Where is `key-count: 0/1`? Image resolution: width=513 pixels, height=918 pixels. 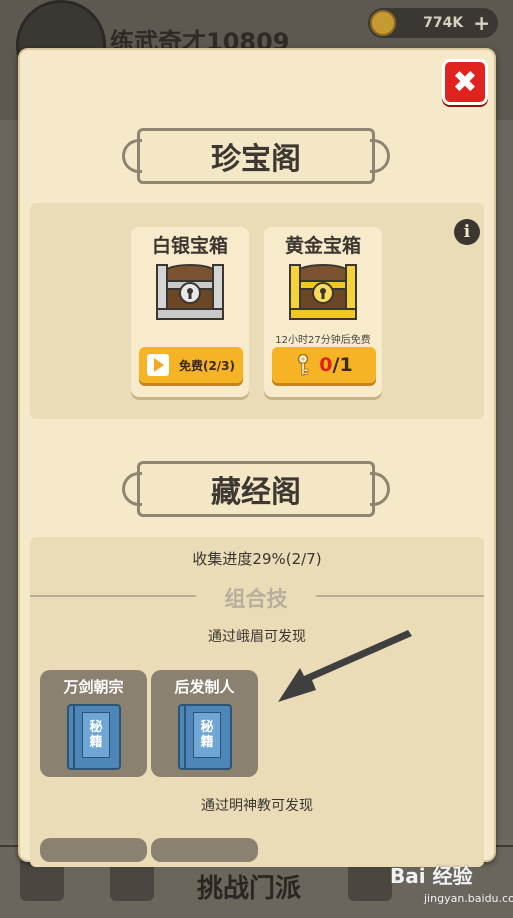
key-count: 0/1 is located at coordinates (335, 365).